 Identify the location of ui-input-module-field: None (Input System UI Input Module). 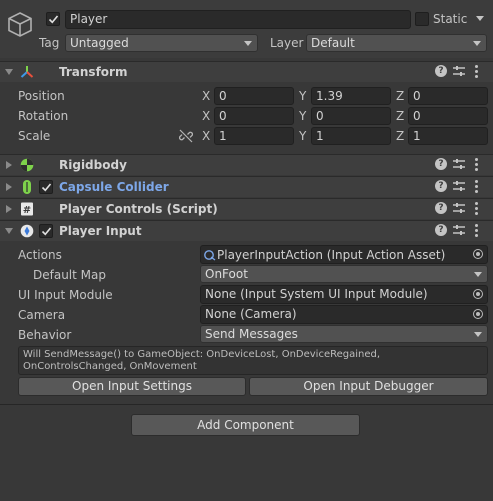
(344, 294).